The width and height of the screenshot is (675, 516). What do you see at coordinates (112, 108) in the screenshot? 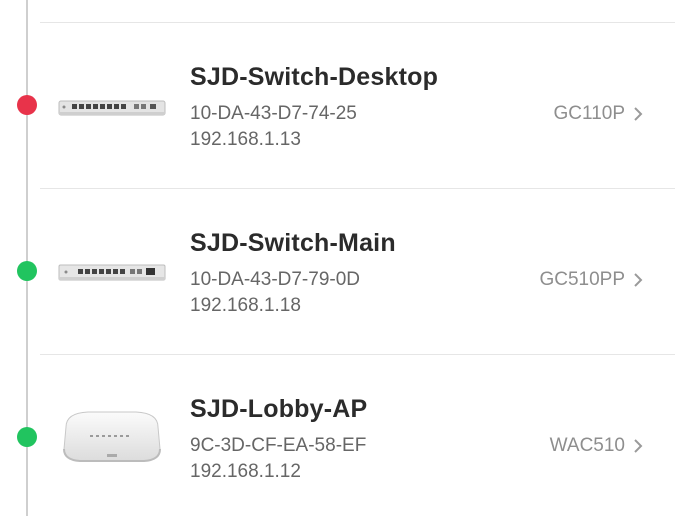
I see `desktop-switch-icon` at bounding box center [112, 108].